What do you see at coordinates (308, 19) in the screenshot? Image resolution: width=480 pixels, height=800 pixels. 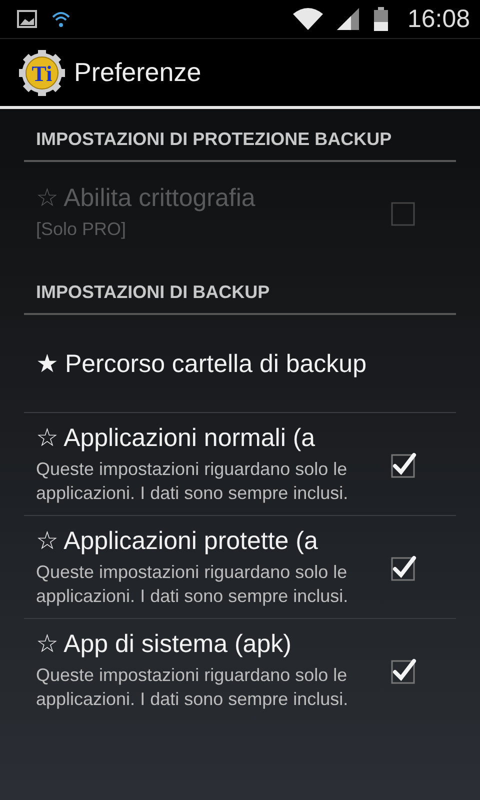 I see `wifi-signal-icon` at bounding box center [308, 19].